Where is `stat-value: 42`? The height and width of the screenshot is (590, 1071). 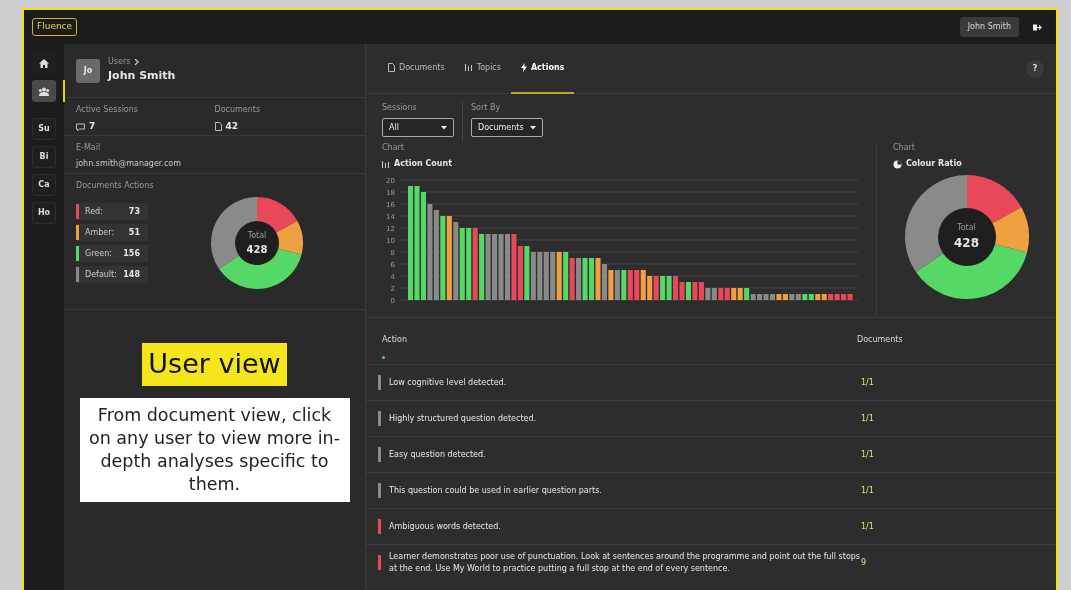
stat-value: 42 is located at coordinates (232, 126).